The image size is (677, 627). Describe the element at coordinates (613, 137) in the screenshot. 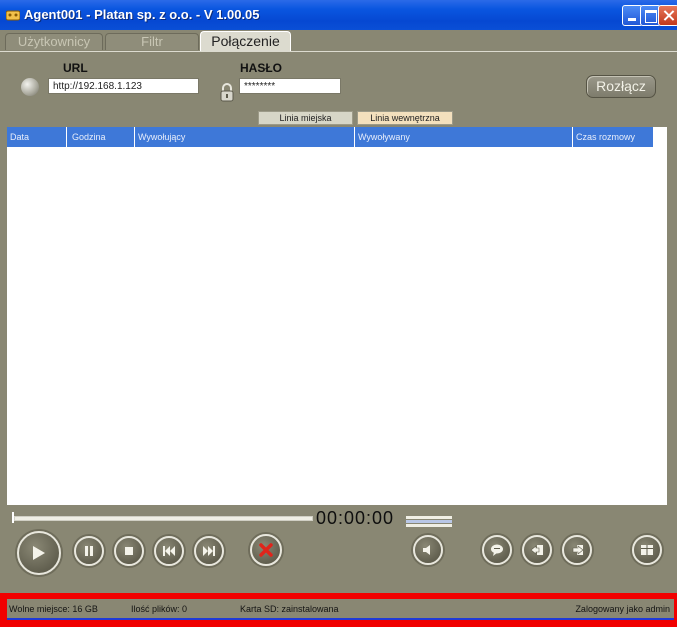

I see `column-duration: Czas rozmowy` at that location.